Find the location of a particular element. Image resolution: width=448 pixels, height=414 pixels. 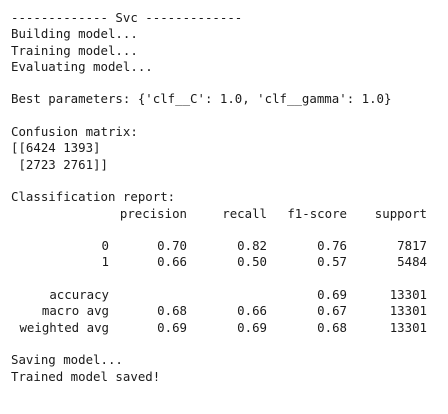

report-row-label: accuracy is located at coordinates (79, 295).